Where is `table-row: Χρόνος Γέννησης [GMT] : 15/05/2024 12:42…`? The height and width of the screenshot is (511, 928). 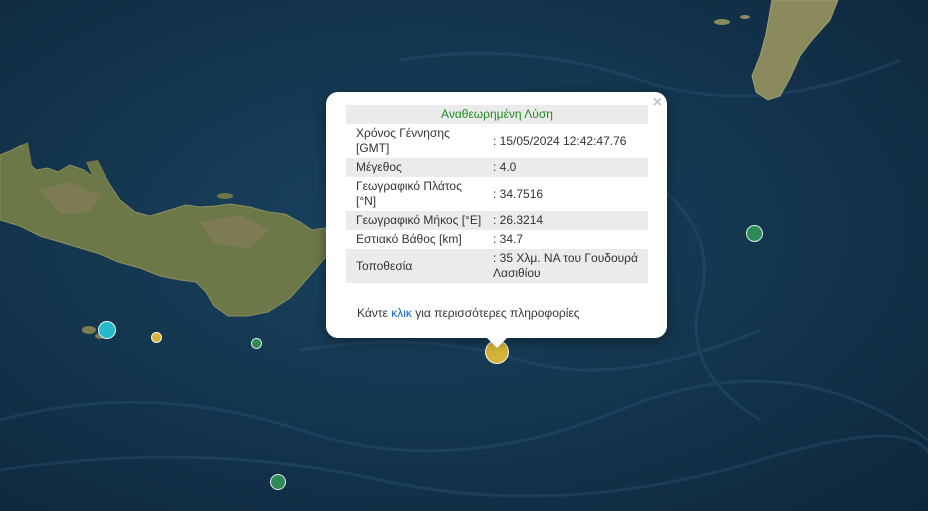 table-row: Χρόνος Γέννησης [GMT] : 15/05/2024 12:42… is located at coordinates (497, 141).